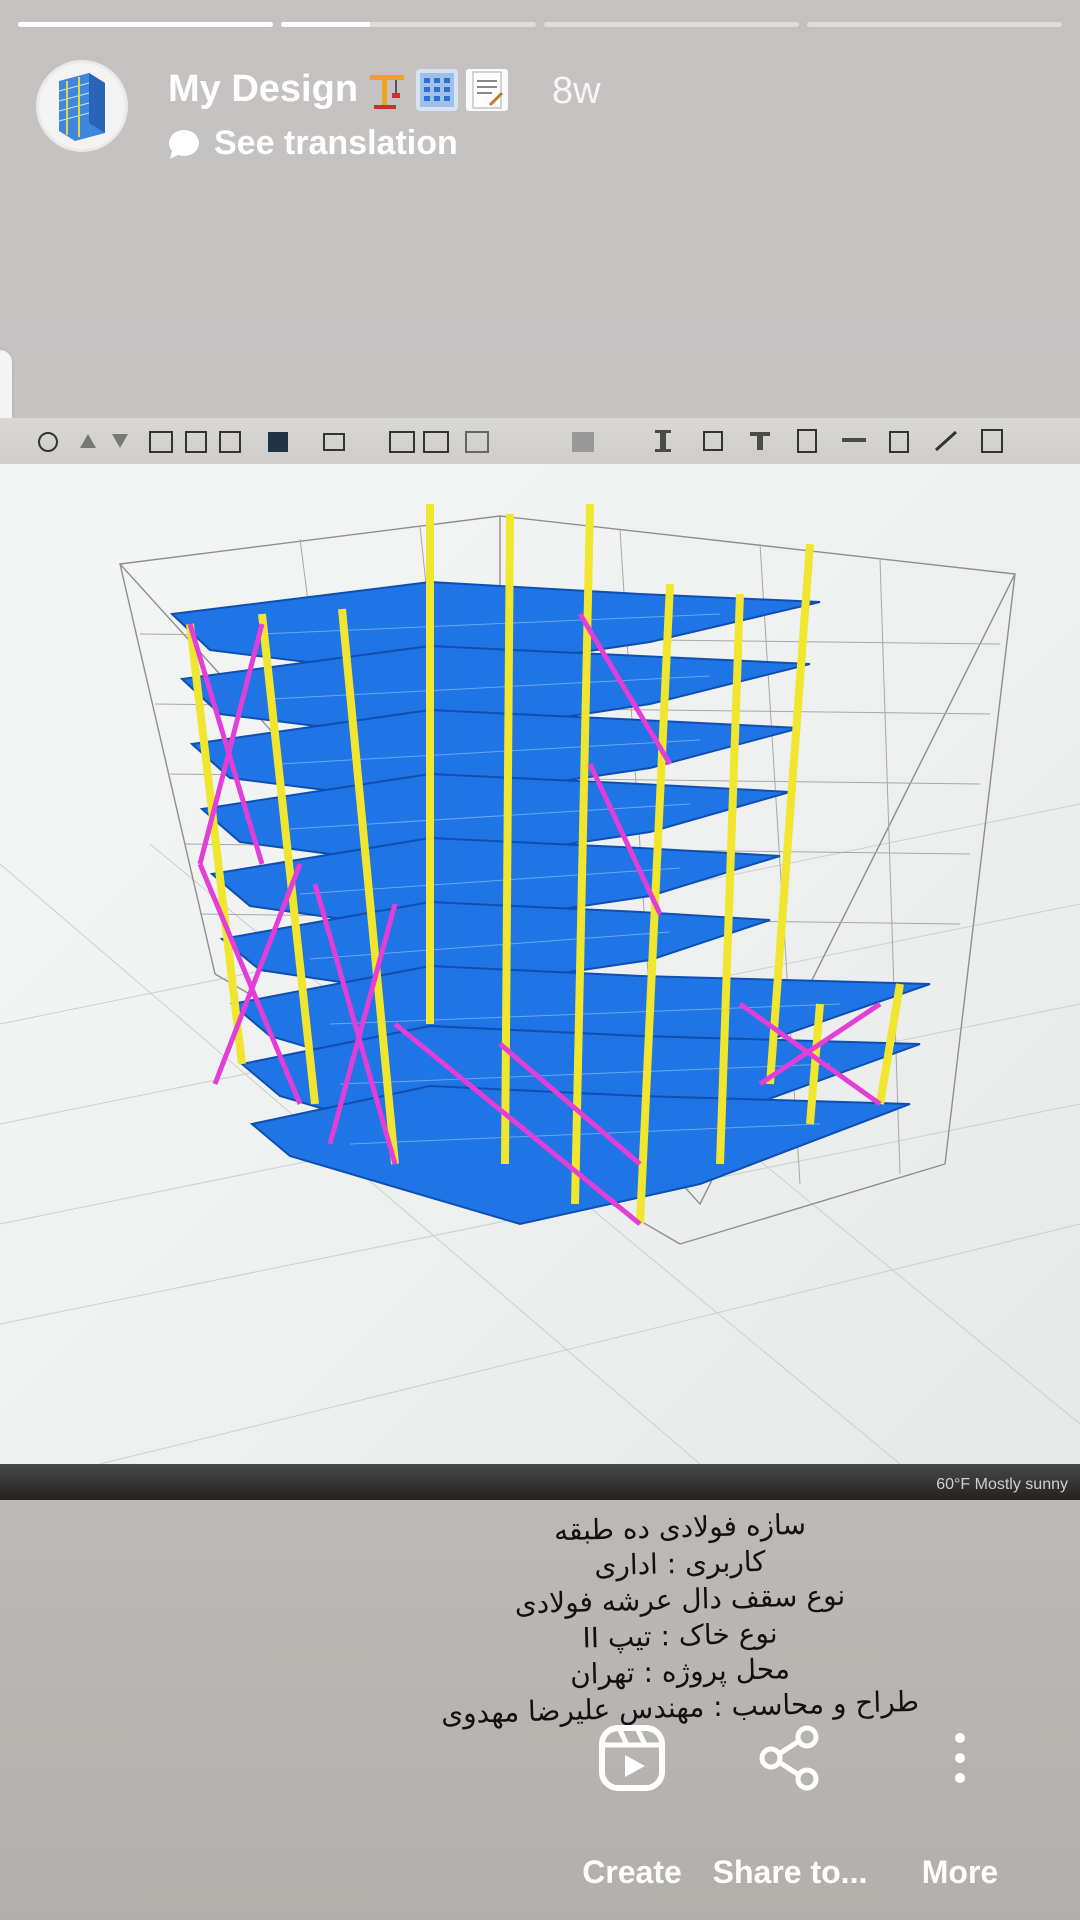 This screenshot has height=1920, width=1080. Describe the element at coordinates (437, 89) in the screenshot. I see `office-building-emoji` at that location.